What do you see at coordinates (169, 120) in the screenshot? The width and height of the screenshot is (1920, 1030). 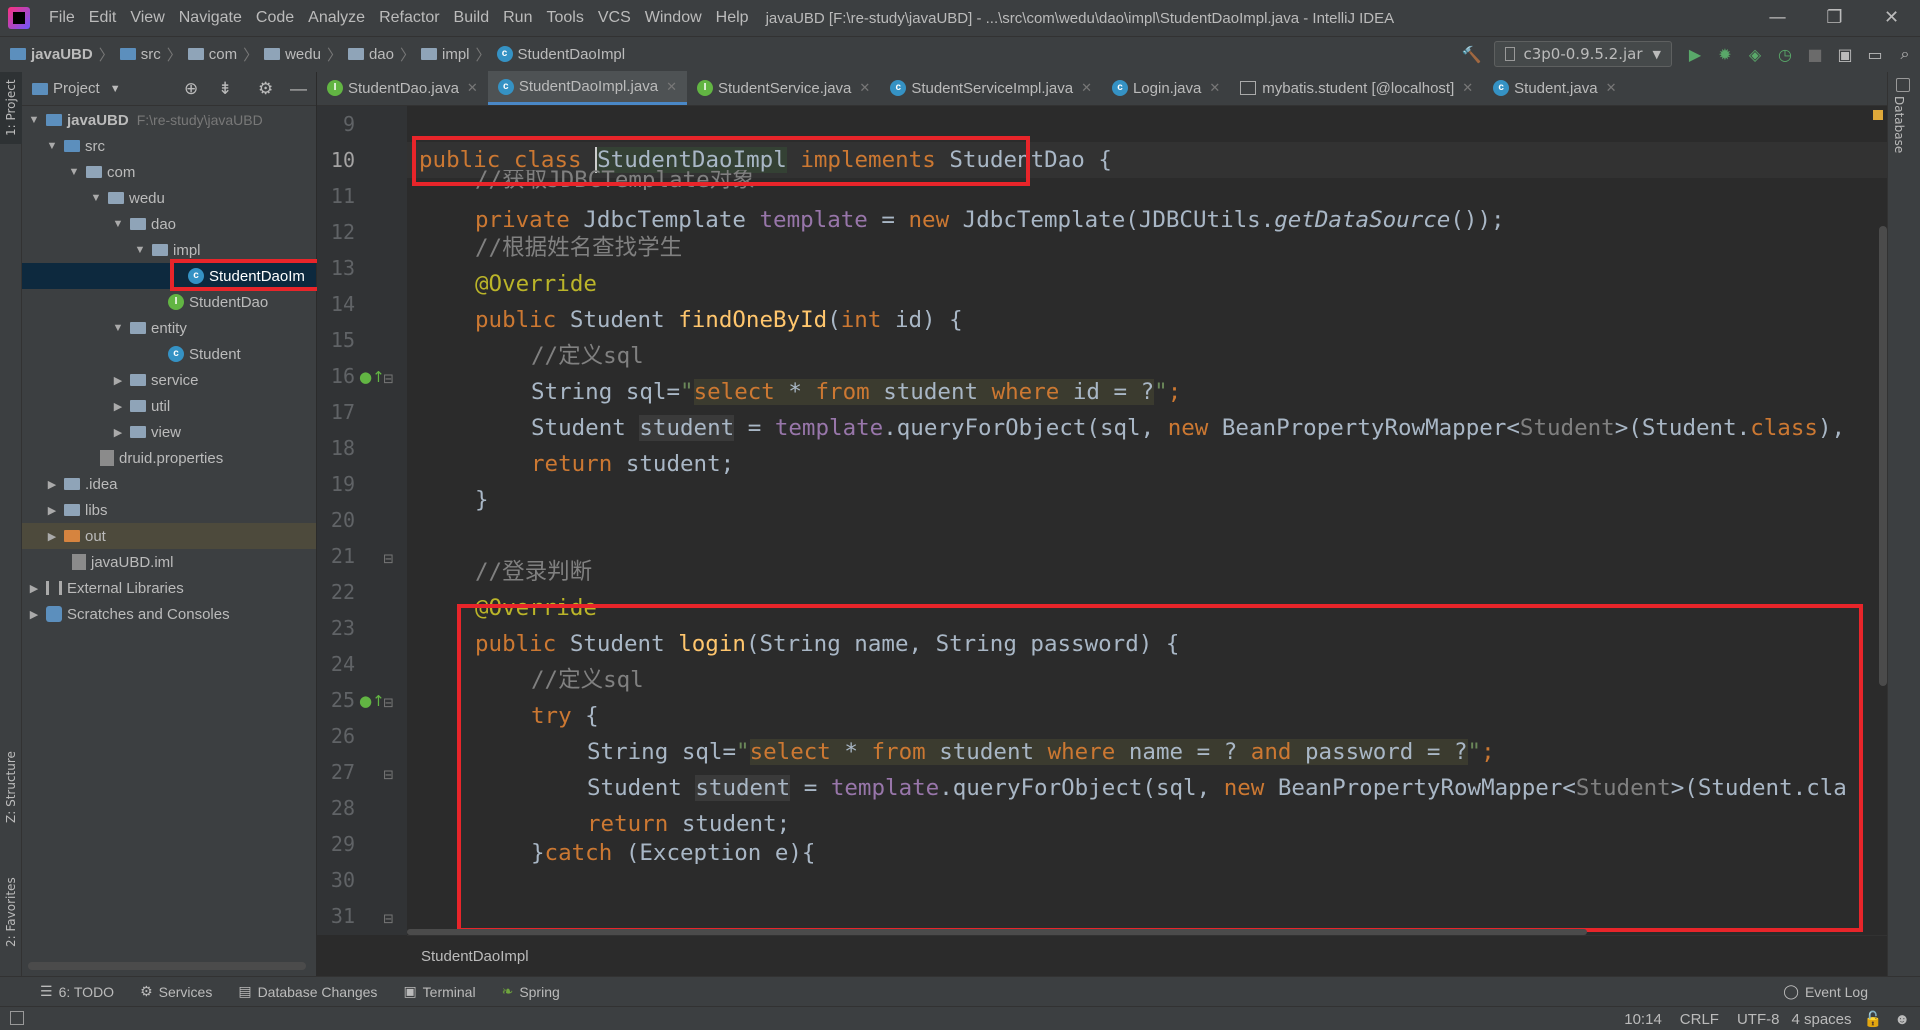 I see `tree-node-javaubd: ▼ javaUBD F:\re-study\javaUBD` at bounding box center [169, 120].